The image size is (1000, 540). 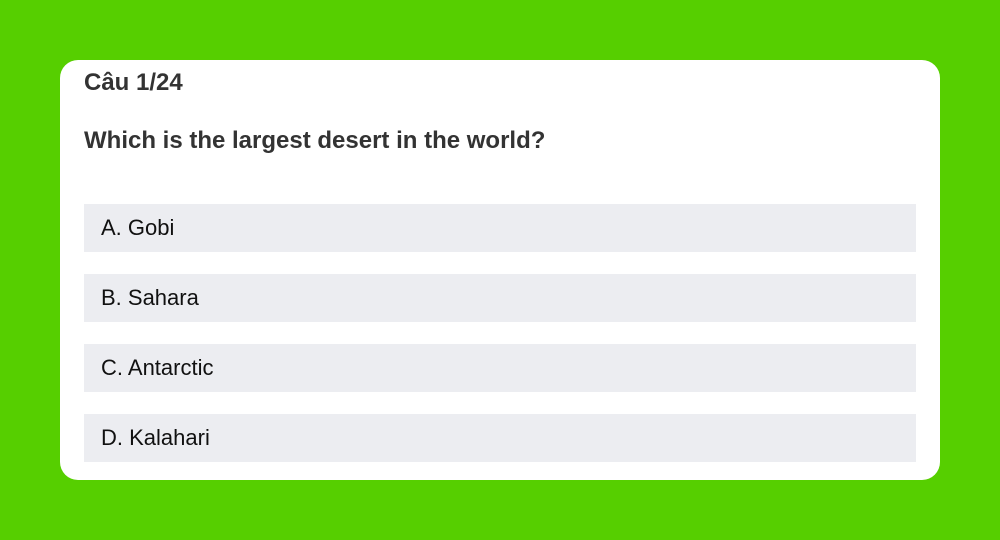 I want to click on answer-option-b: B. Sahara, so click(x=500, y=298).